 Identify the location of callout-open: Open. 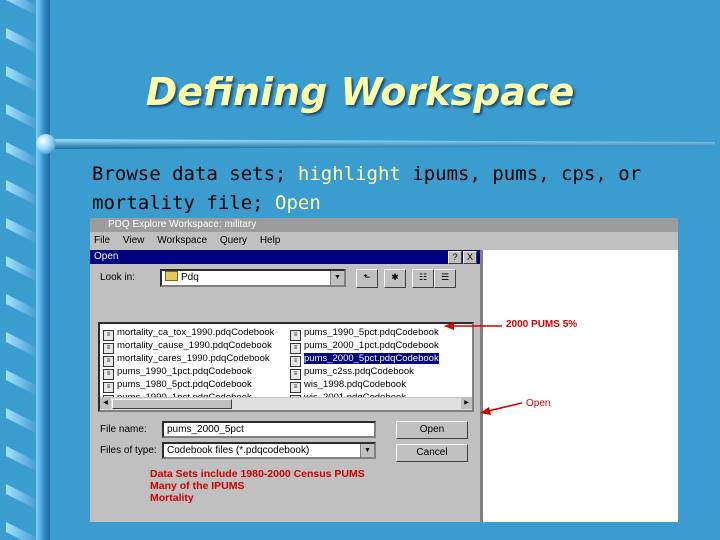
(538, 403).